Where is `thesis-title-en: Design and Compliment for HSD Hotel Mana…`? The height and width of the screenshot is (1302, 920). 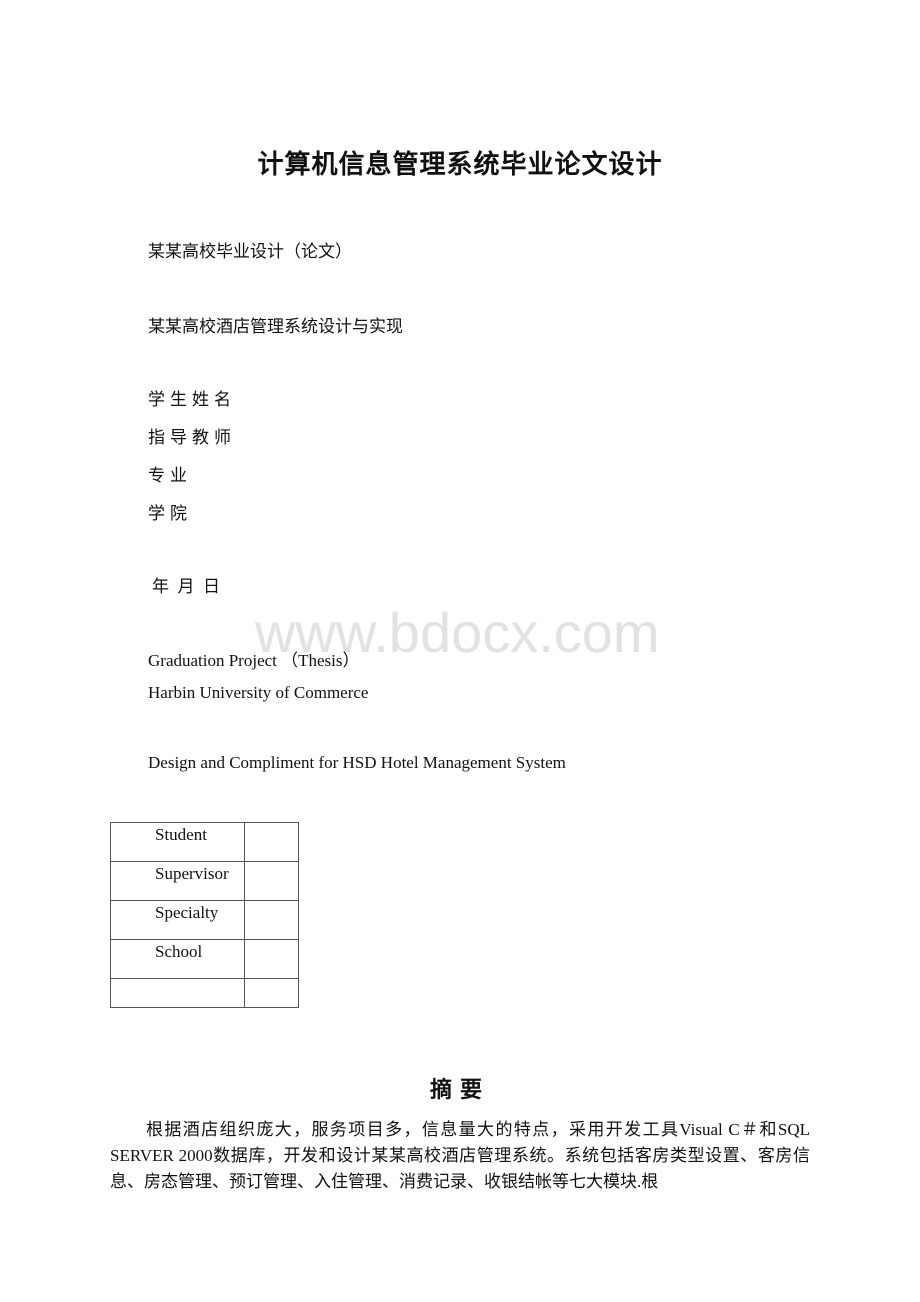
thesis-title-en: Design and Compliment for HSD Hotel Mana… is located at coordinates (357, 762).